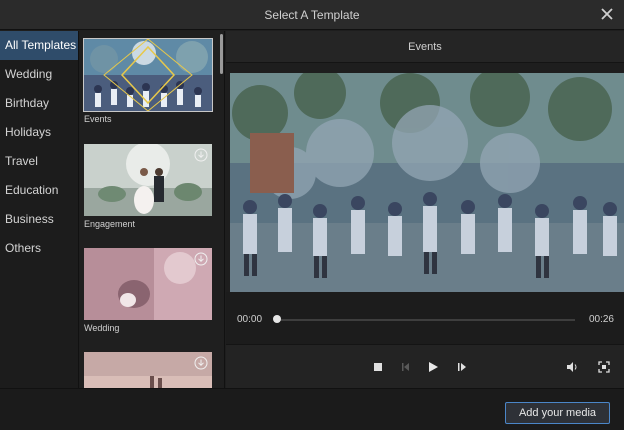 The image size is (624, 430). I want to click on playback-controls, so click(425, 366).